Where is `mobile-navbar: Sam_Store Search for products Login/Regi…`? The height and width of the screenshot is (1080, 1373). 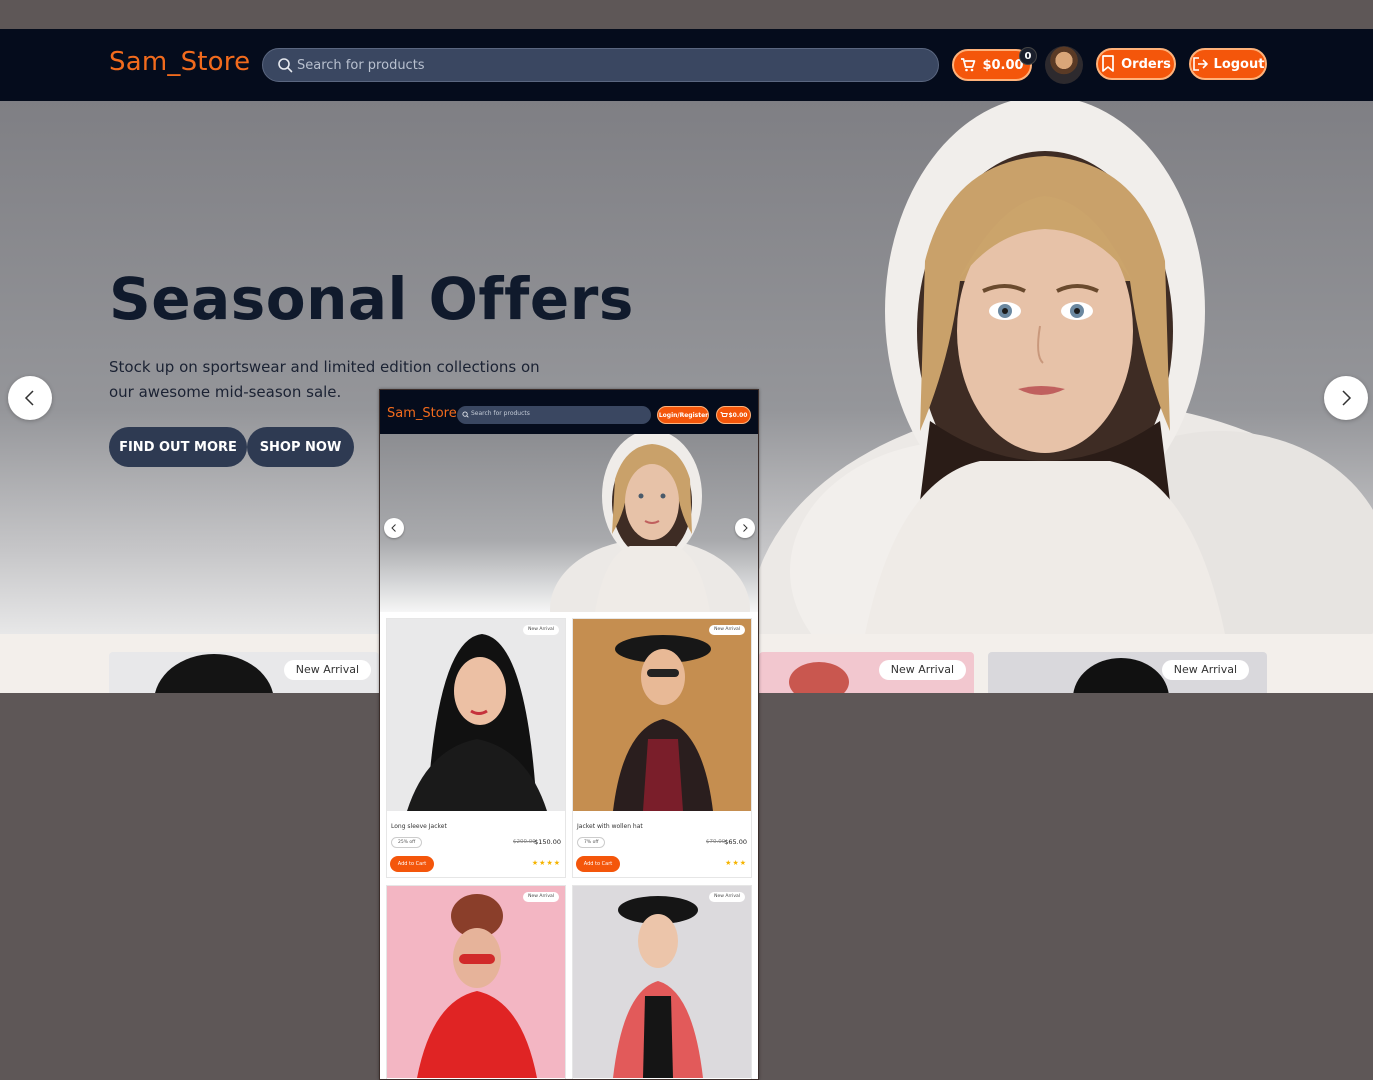 mobile-navbar: Sam_Store Search for products Login/Regi… is located at coordinates (569, 412).